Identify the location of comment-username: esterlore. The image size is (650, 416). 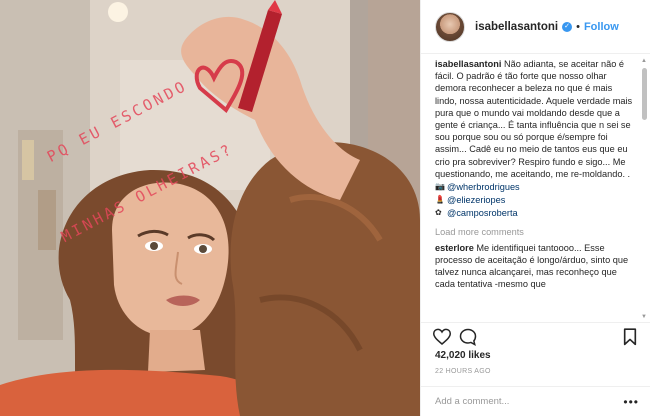
(454, 248).